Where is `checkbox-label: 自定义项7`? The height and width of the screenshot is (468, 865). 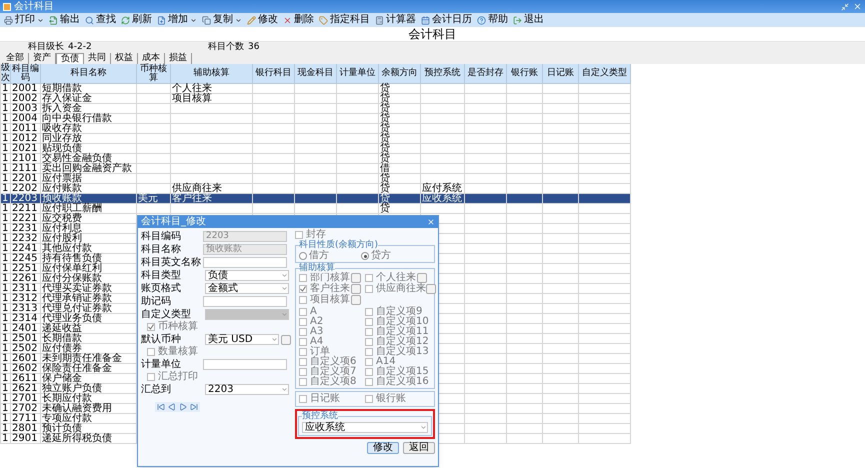
checkbox-label: 自定义项7 is located at coordinates (333, 372).